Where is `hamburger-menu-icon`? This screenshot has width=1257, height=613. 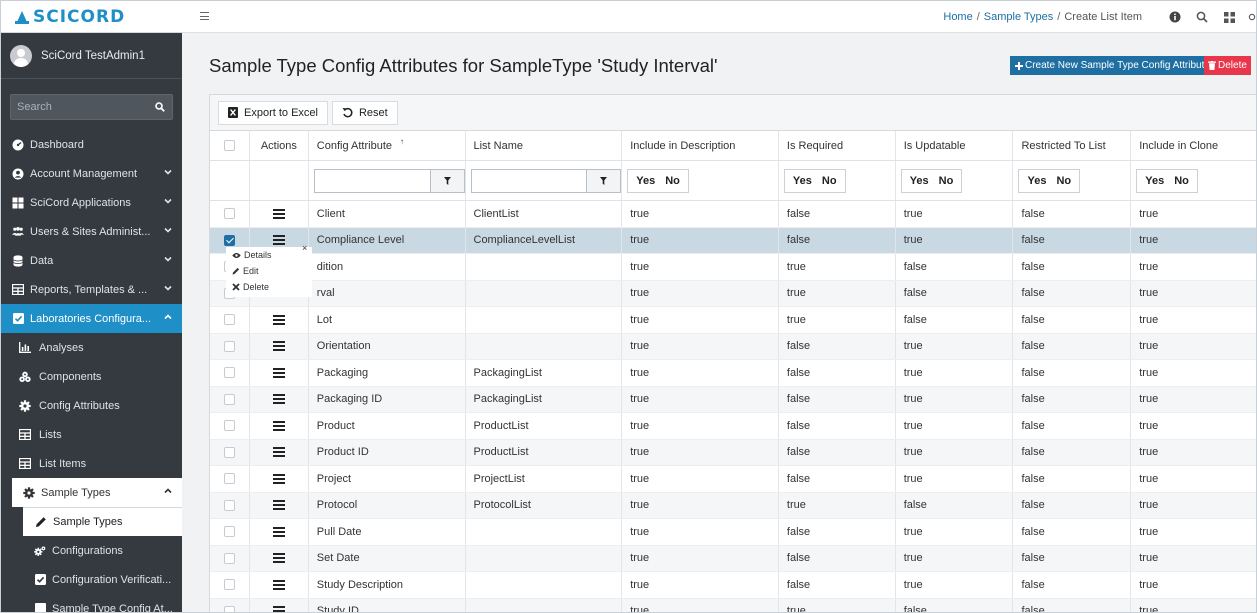
hamburger-menu-icon is located at coordinates (204, 16).